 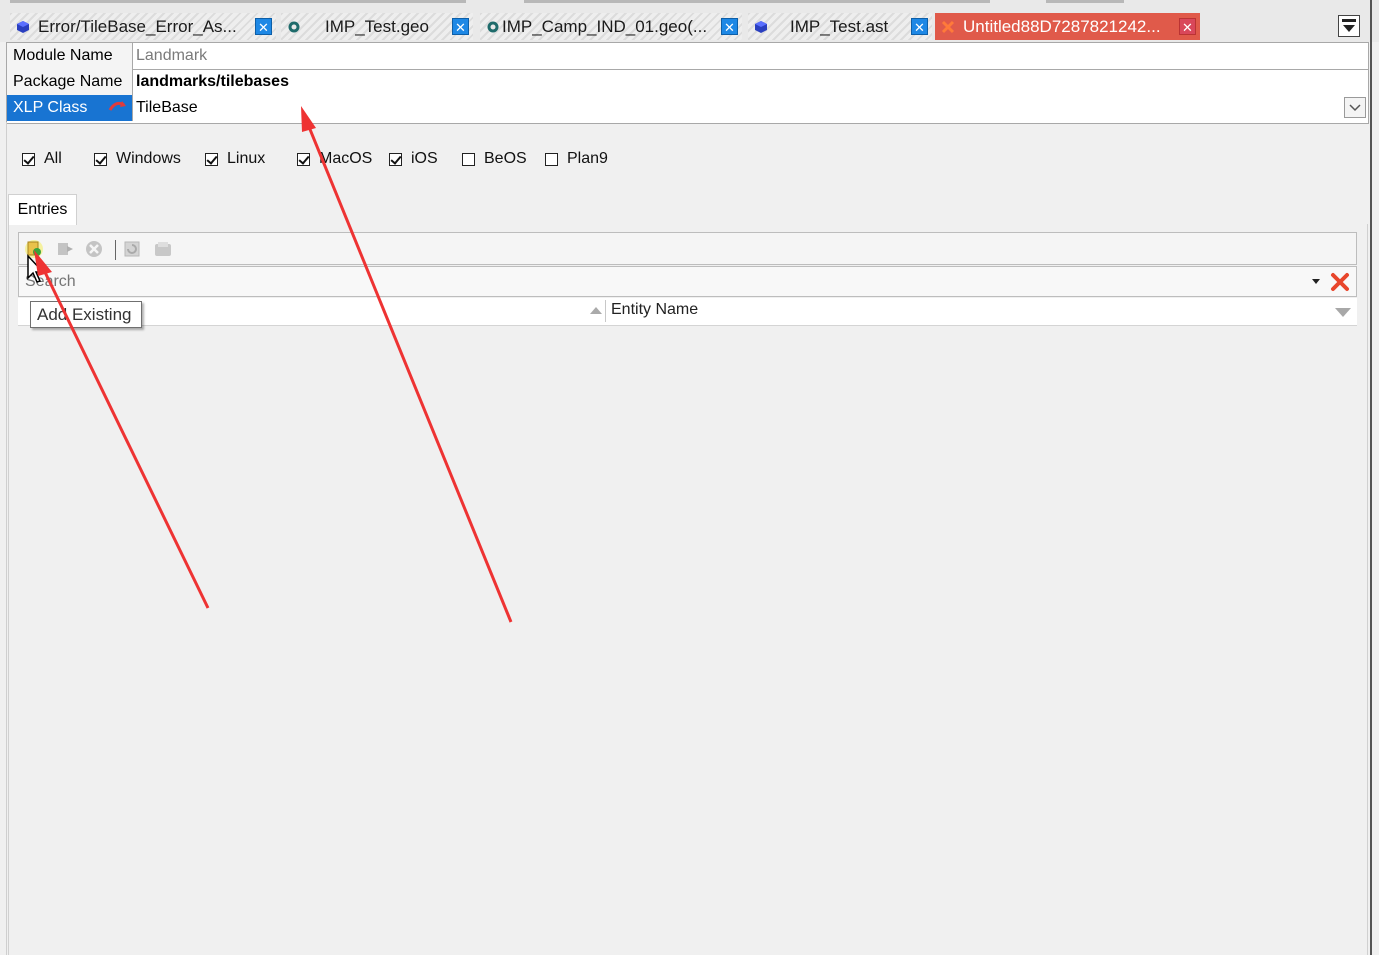 I want to click on module-name-field: Landmark, so click(x=750, y=56).